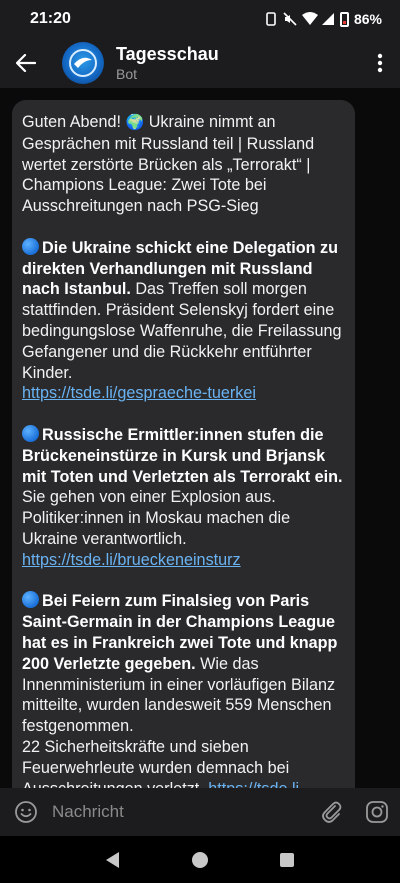  I want to click on triangle-back-icon, so click(113, 859).